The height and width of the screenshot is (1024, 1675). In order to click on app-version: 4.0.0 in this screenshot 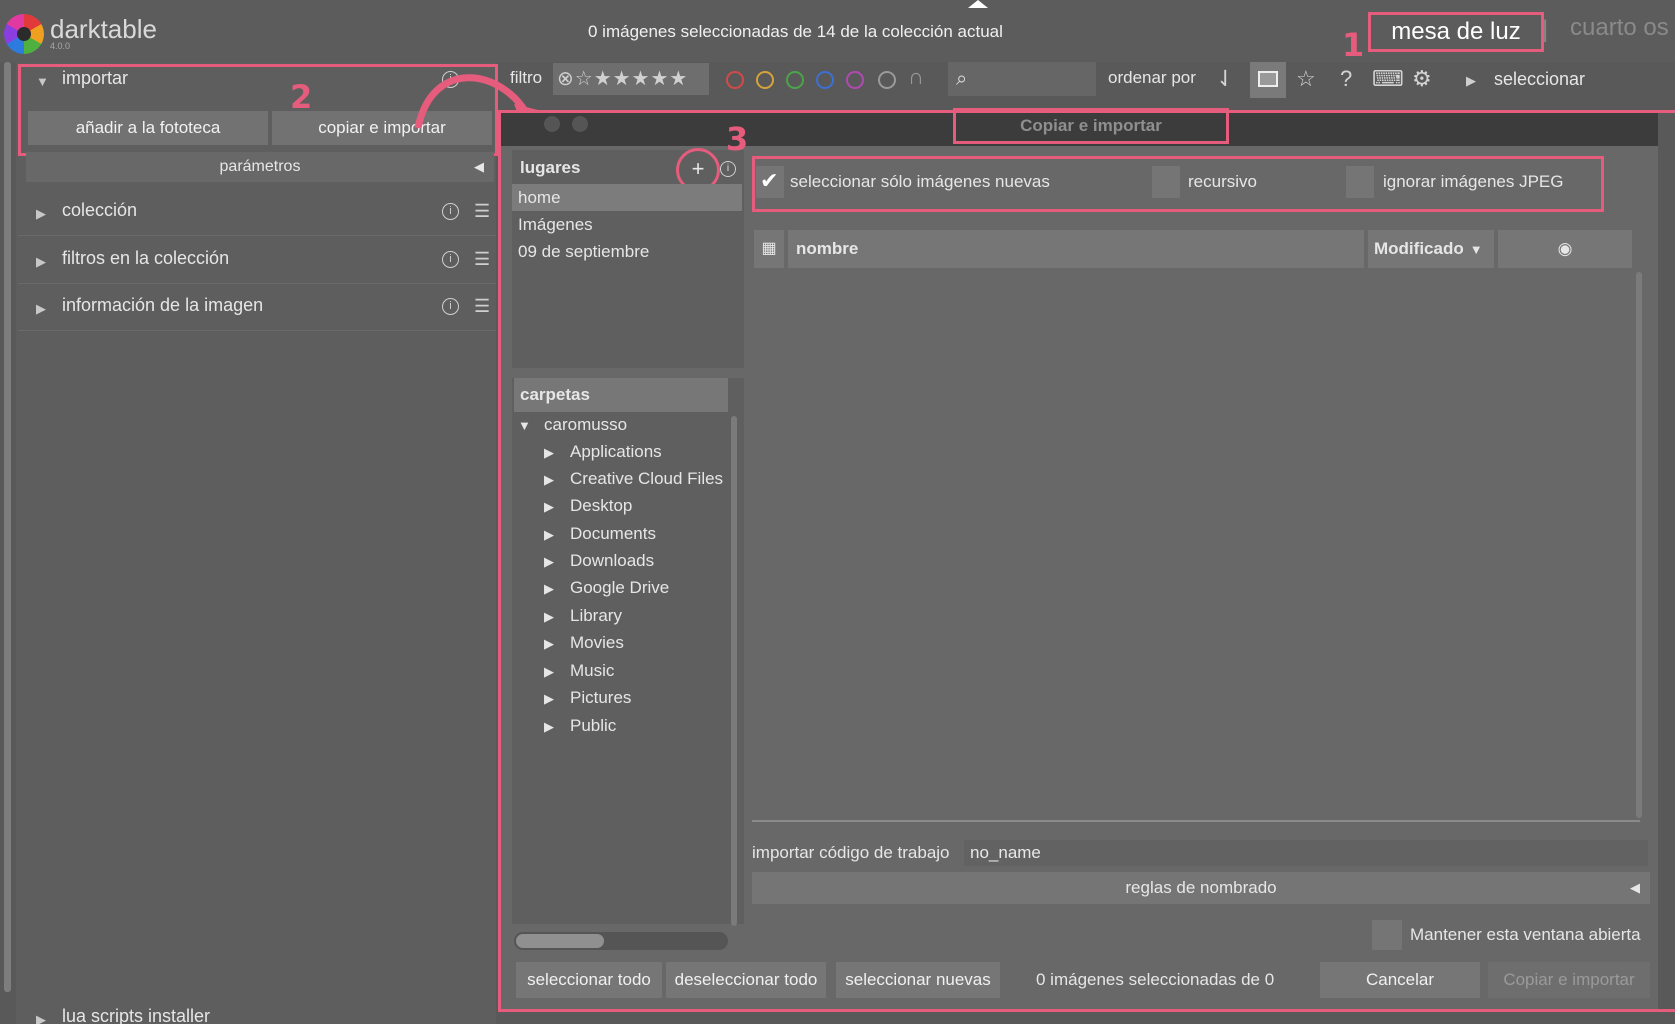, I will do `click(60, 46)`.